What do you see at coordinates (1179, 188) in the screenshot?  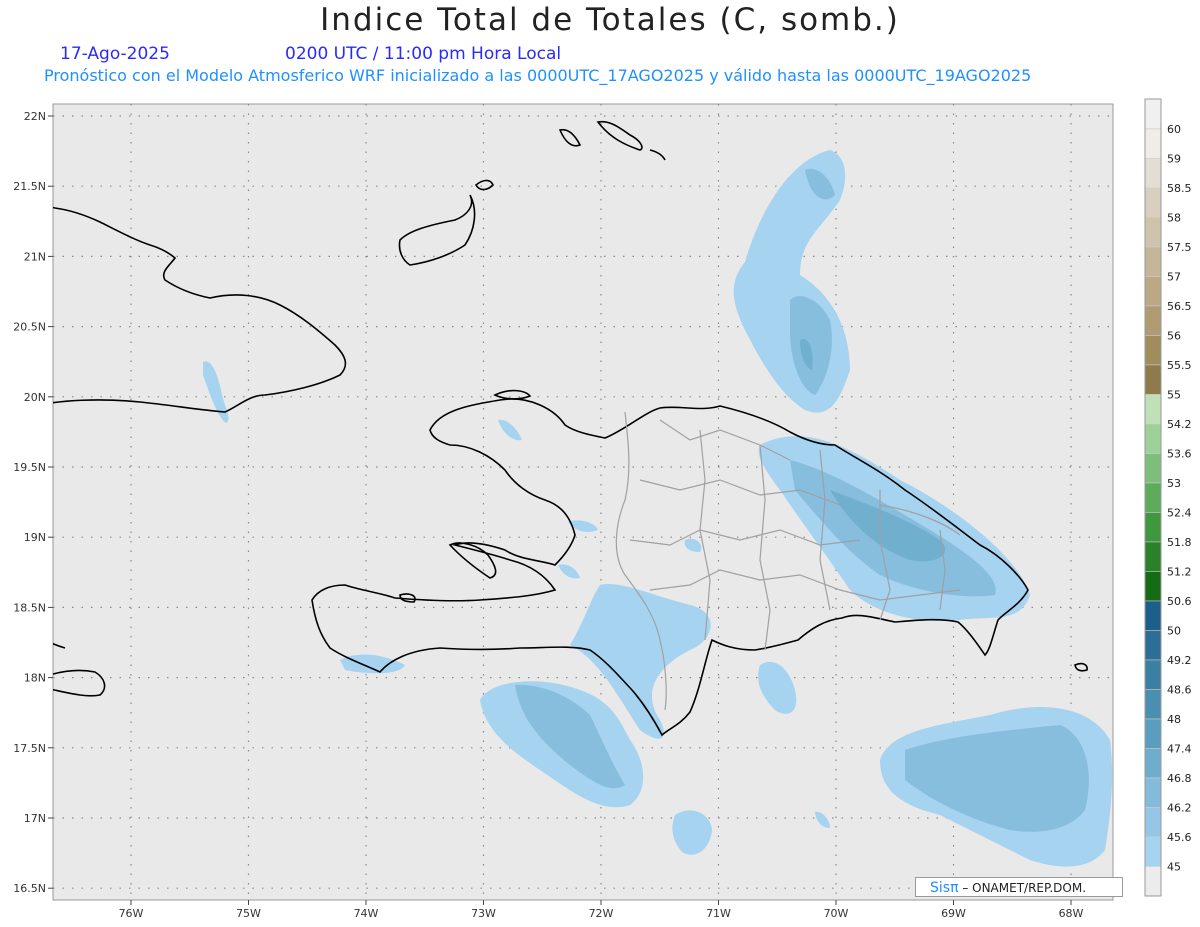 I see `legend-label: 58.5` at bounding box center [1179, 188].